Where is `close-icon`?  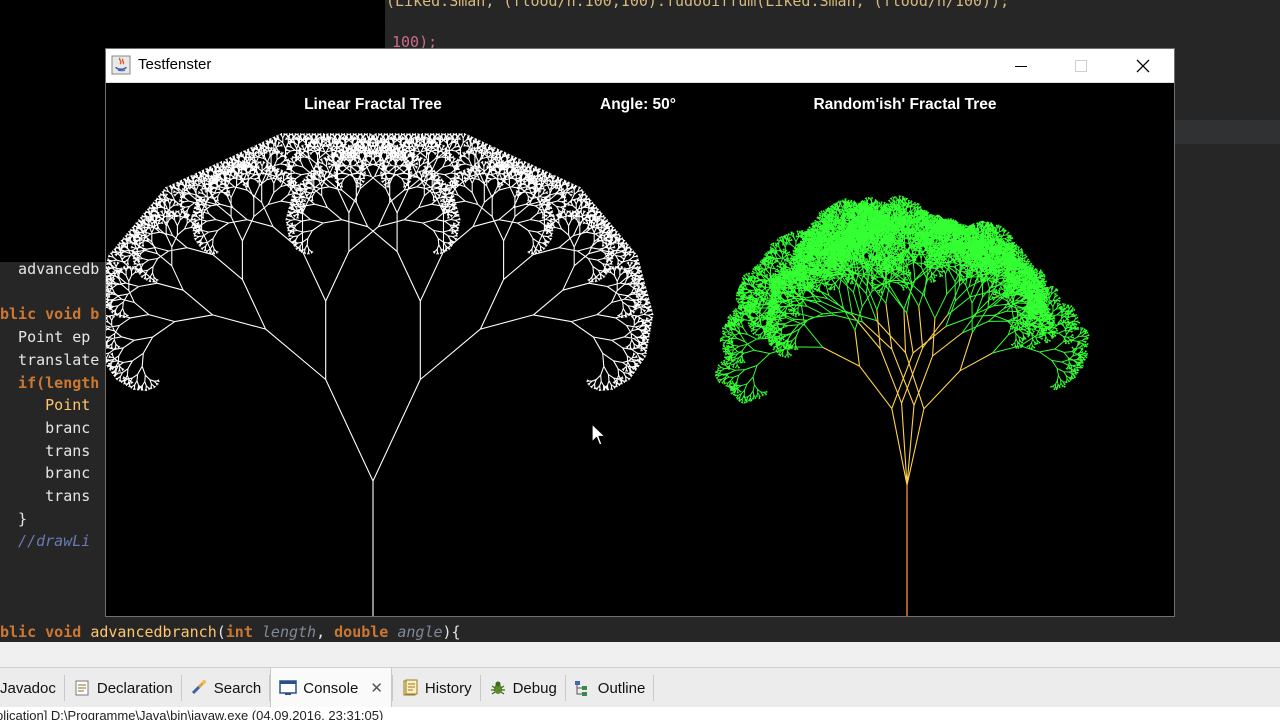
close-icon is located at coordinates (1143, 65).